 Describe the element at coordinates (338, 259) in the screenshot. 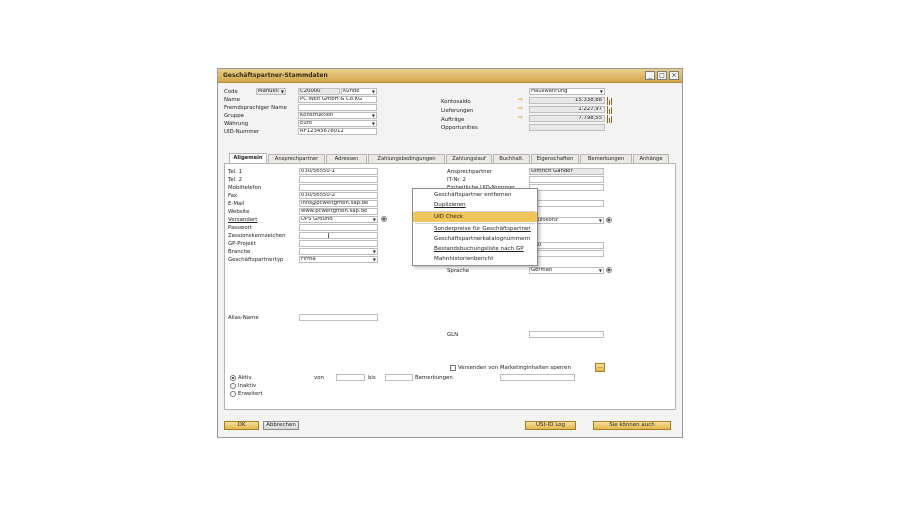

I see `bp-type-select: Firma` at that location.